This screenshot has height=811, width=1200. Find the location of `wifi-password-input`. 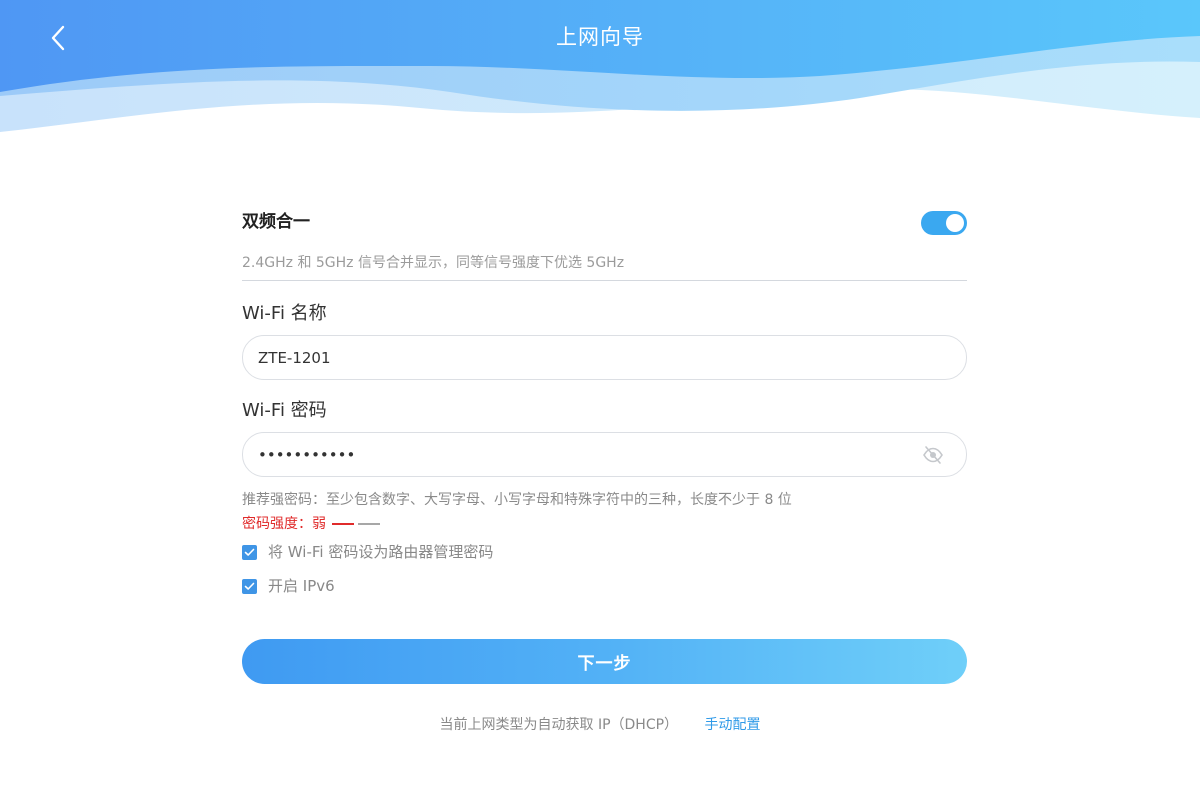

wifi-password-input is located at coordinates (578, 454).